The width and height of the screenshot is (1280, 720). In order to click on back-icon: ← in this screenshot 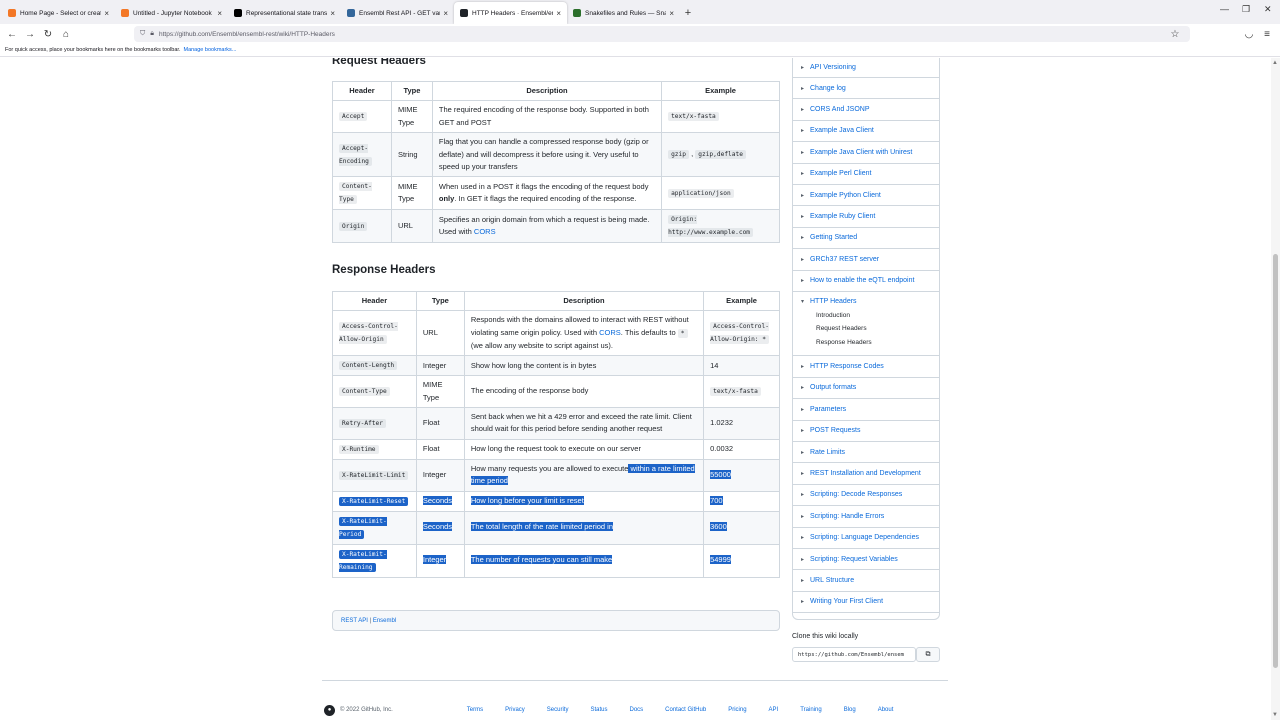, I will do `click(12, 34)`.